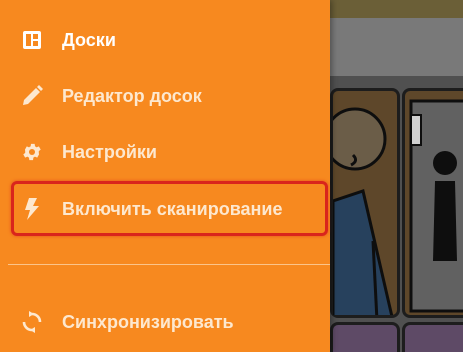 The height and width of the screenshot is (352, 463). I want to click on menu-item-board-editor: Редактор досок, so click(165, 96).